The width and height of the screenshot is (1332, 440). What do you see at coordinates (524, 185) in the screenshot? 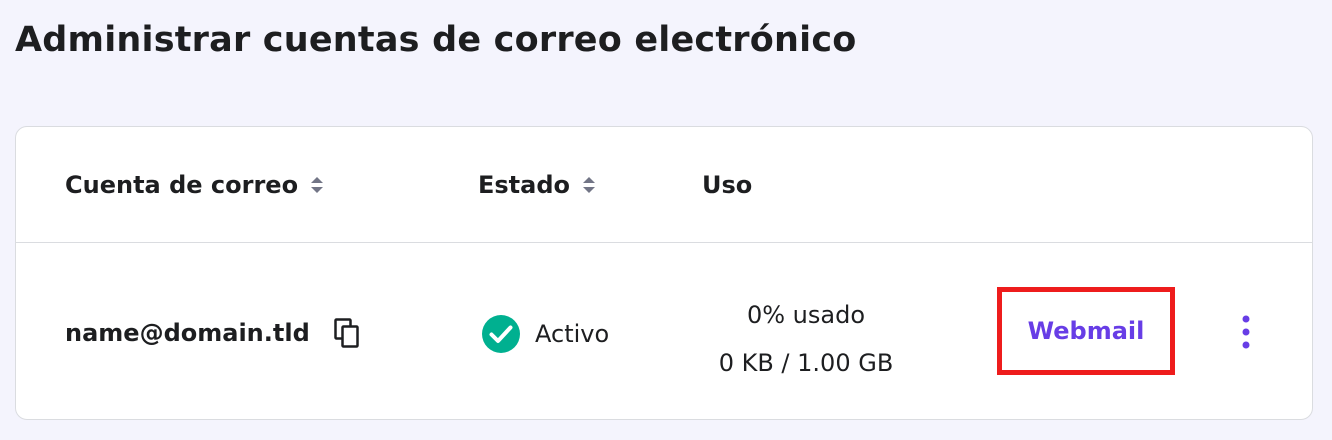
I see `column-header-status-label: Estado` at bounding box center [524, 185].